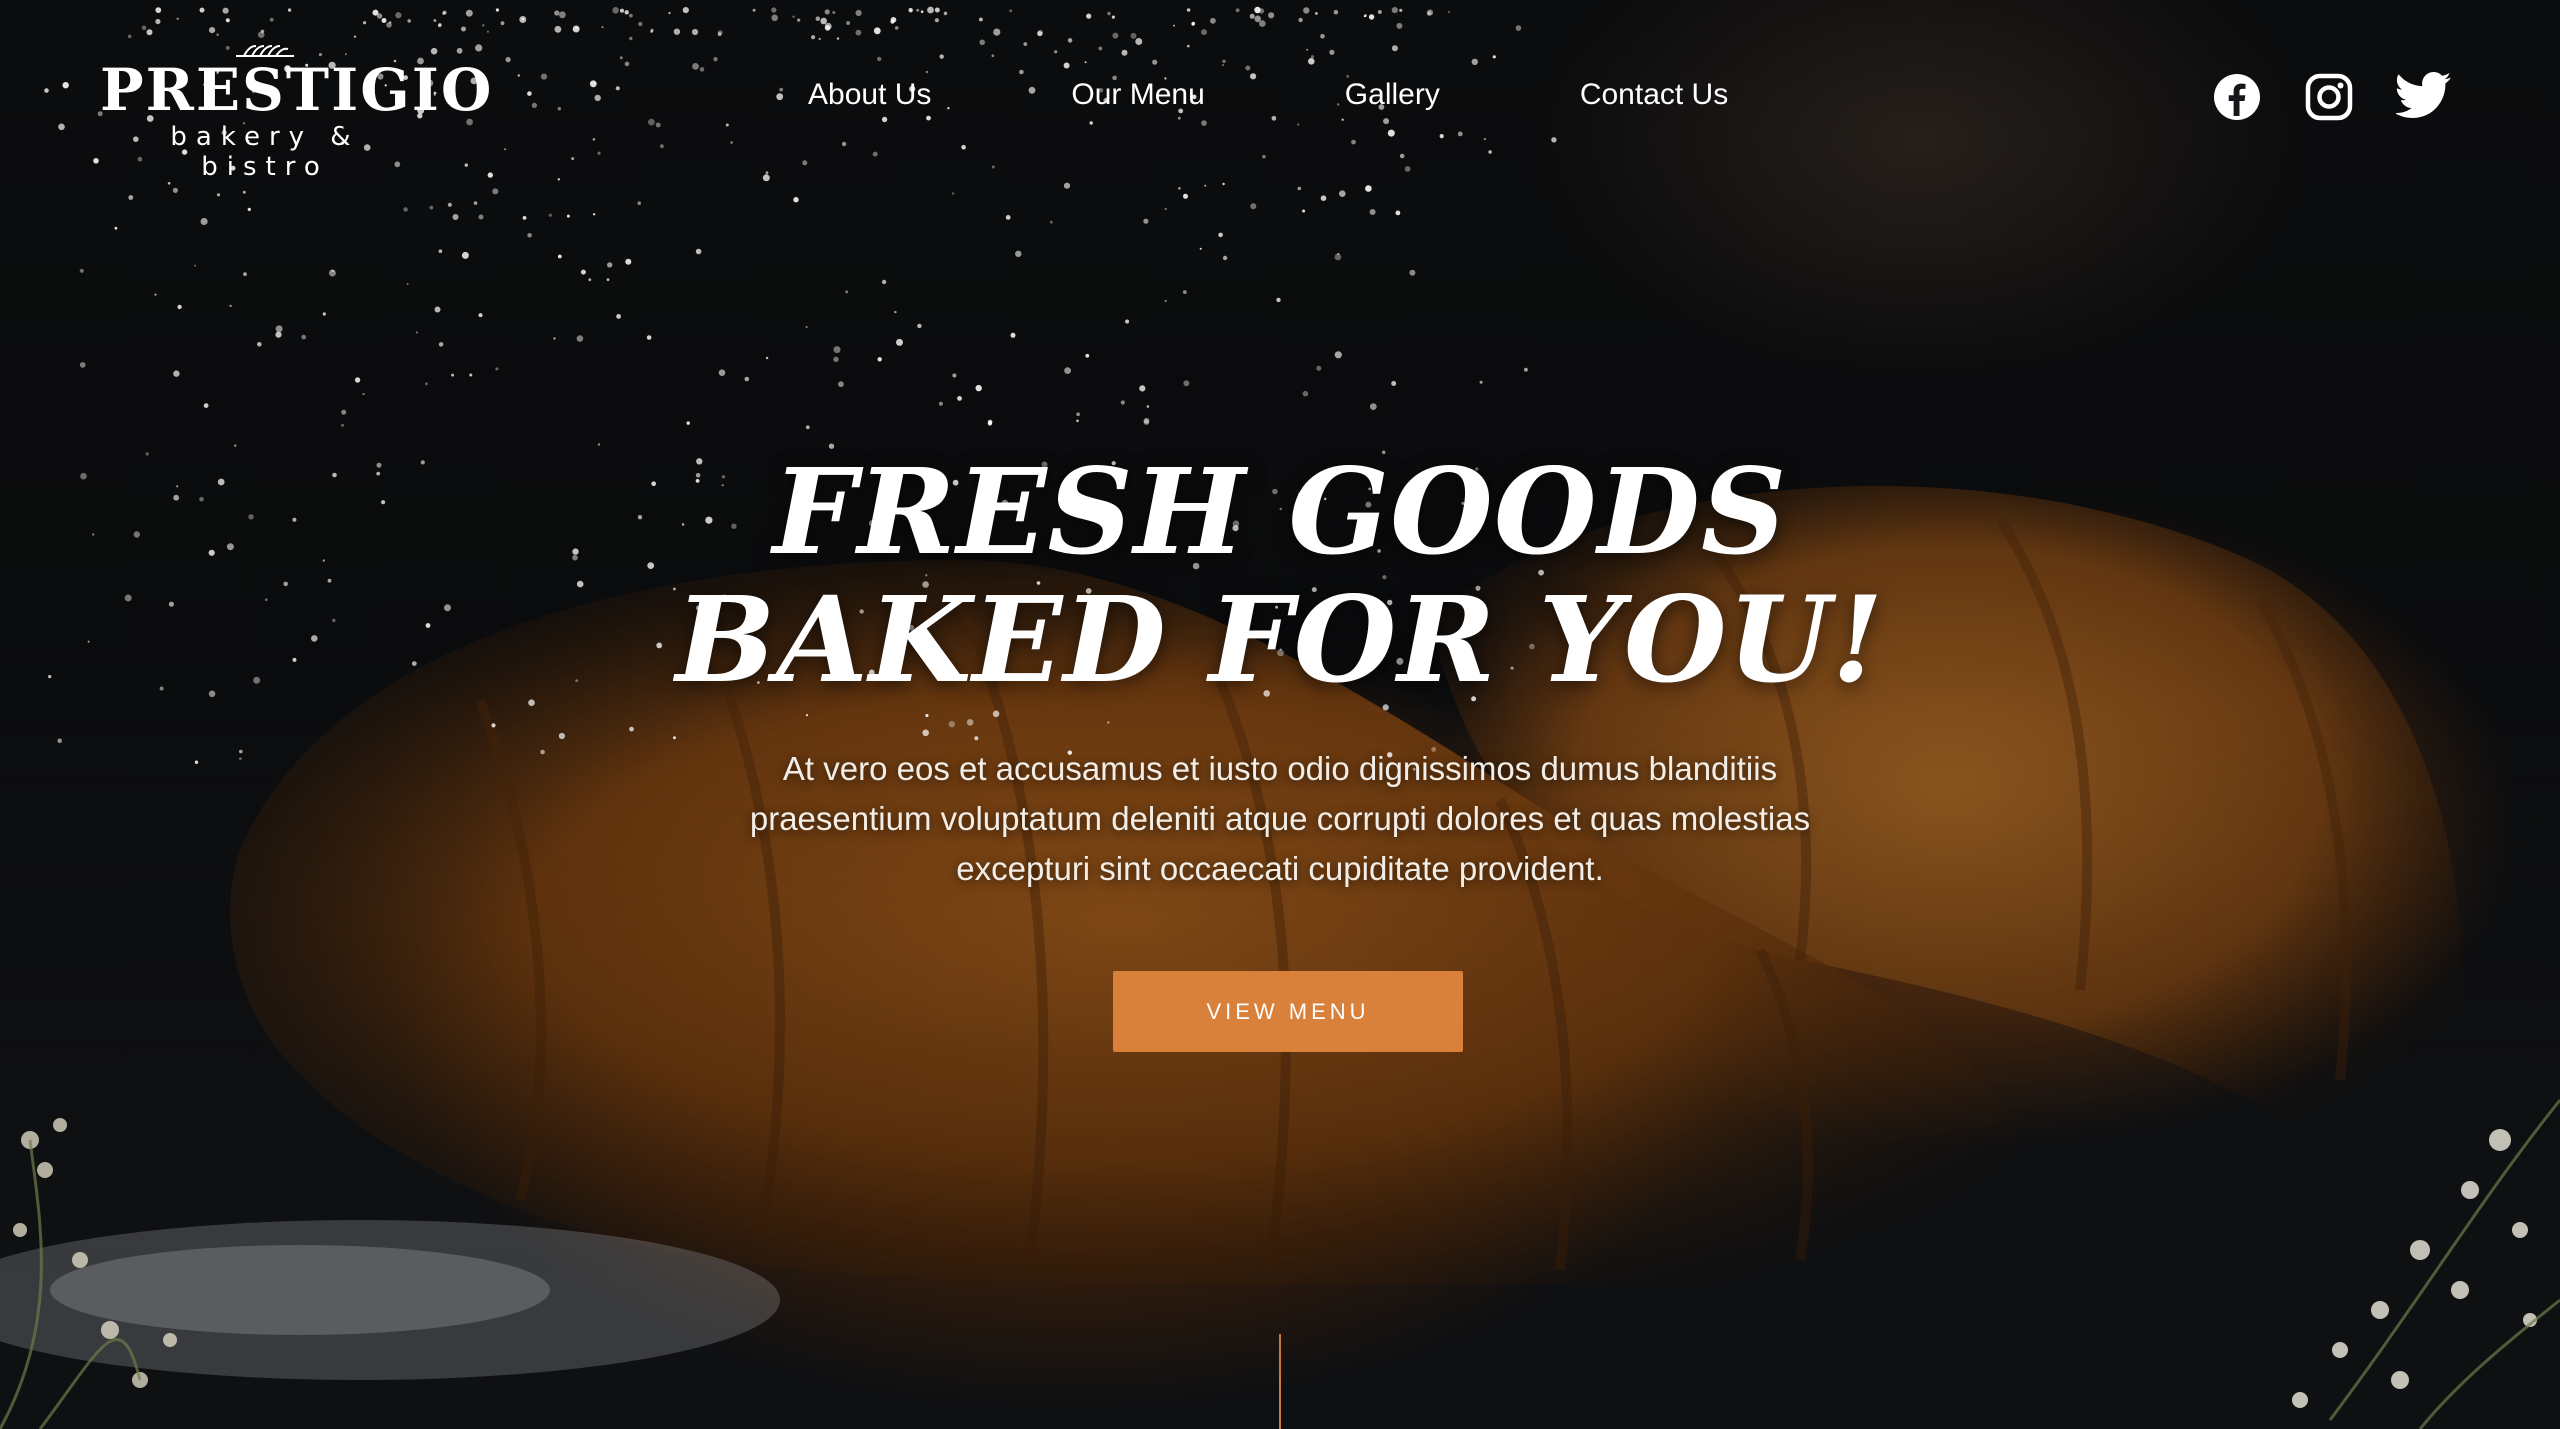 Image resolution: width=2560 pixels, height=1429 pixels. Describe the element at coordinates (869, 95) in the screenshot. I see `nav-link-about-us: About Us` at that location.